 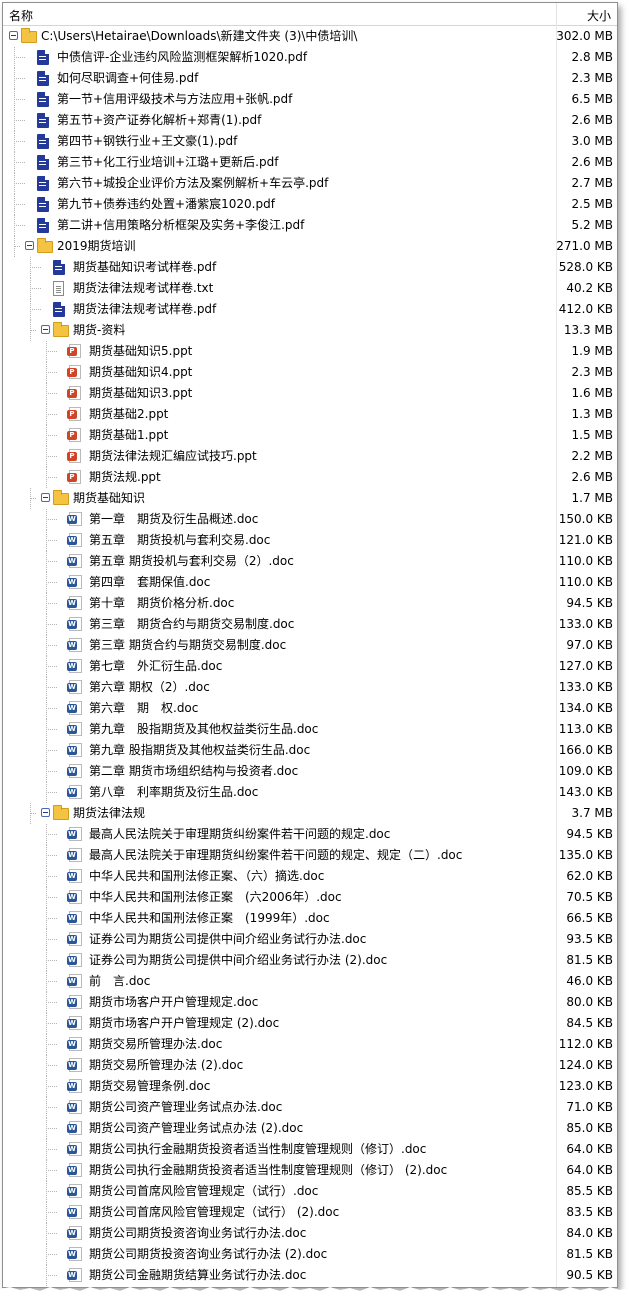 I want to click on file-row: W 中华人民共和国刑法修正案 (1999年）.doc 66.5 KB, so click(x=310, y=918).